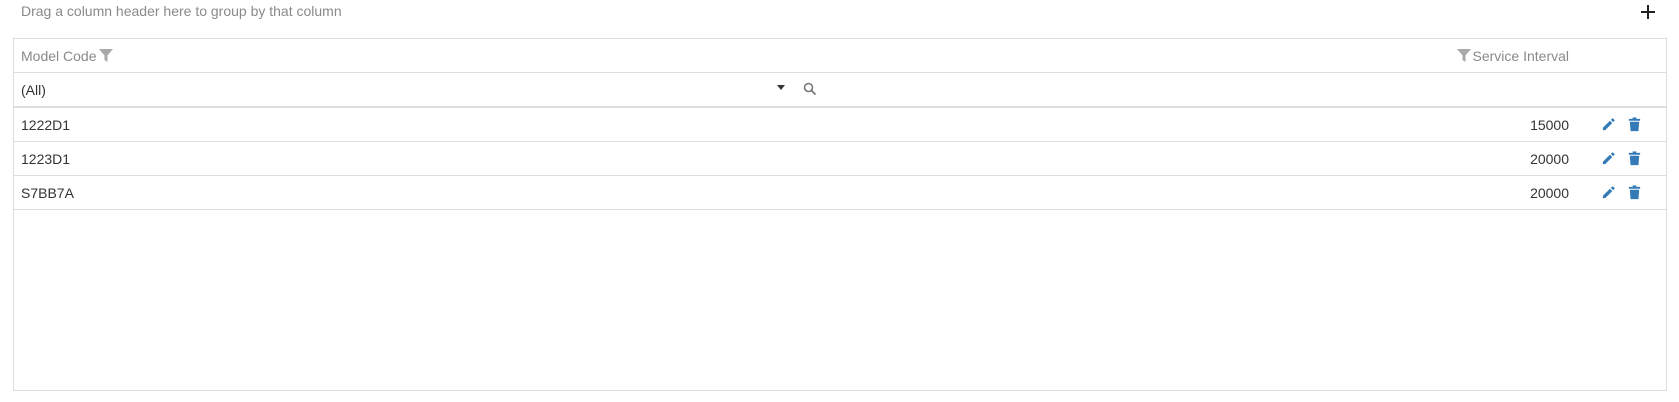 This screenshot has width=1679, height=402. I want to click on column-header-model-code: Model Code, so click(68, 56).